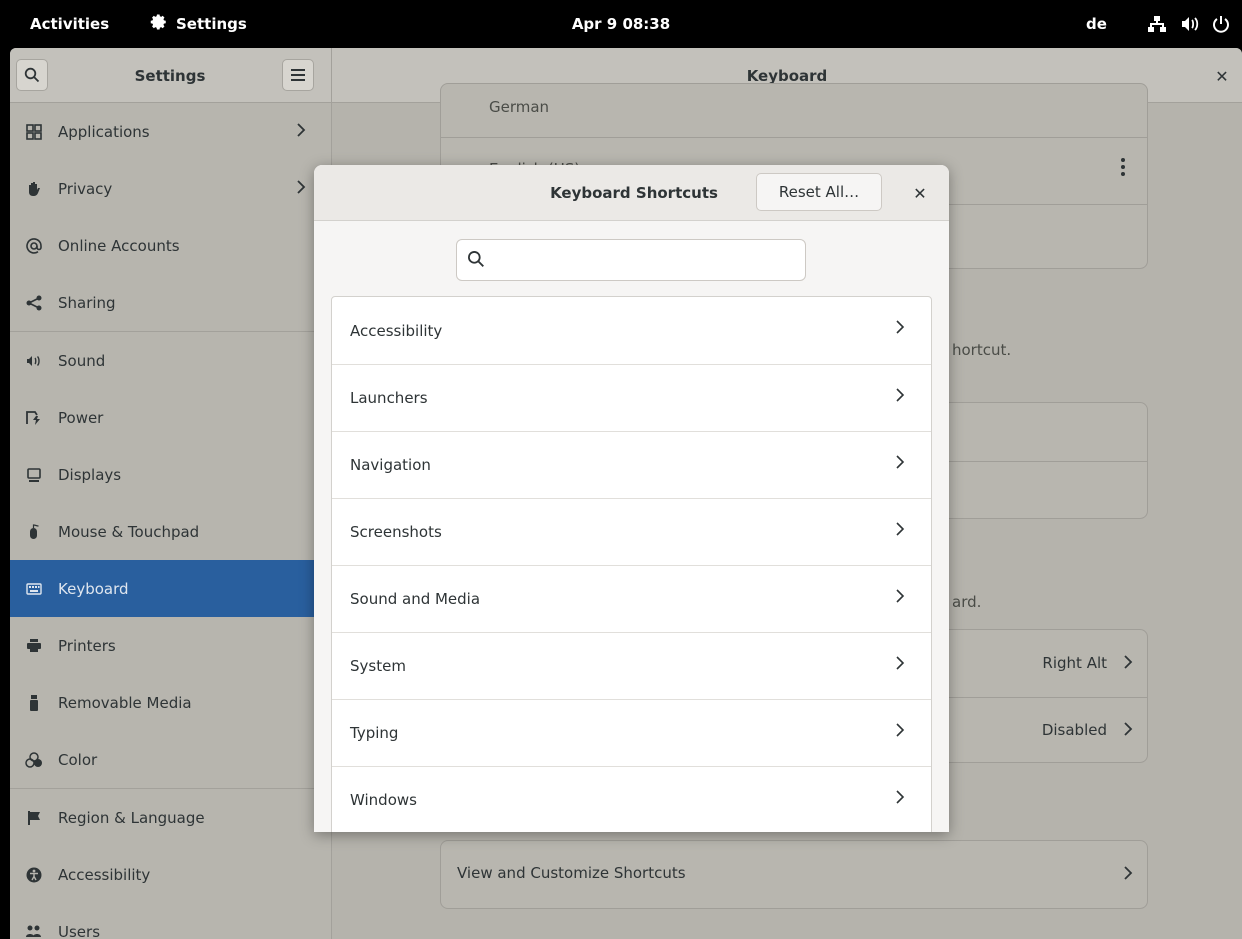  Describe the element at coordinates (34, 875) in the screenshot. I see `accessibility-icon` at that location.